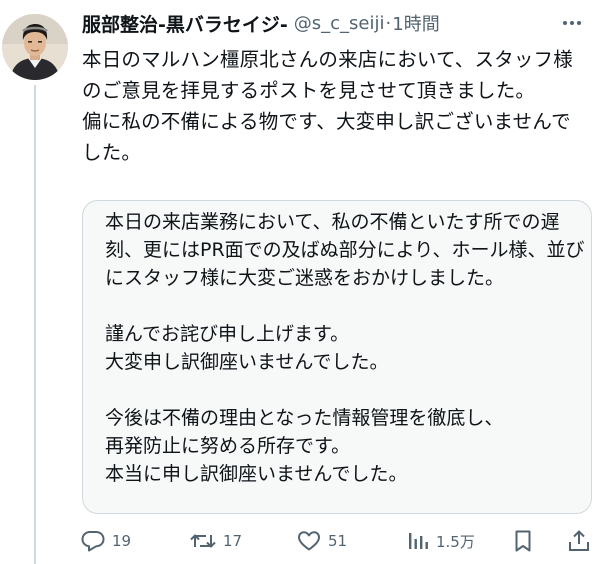 The height and width of the screenshot is (564, 600). I want to click on repost-icon, so click(203, 541).